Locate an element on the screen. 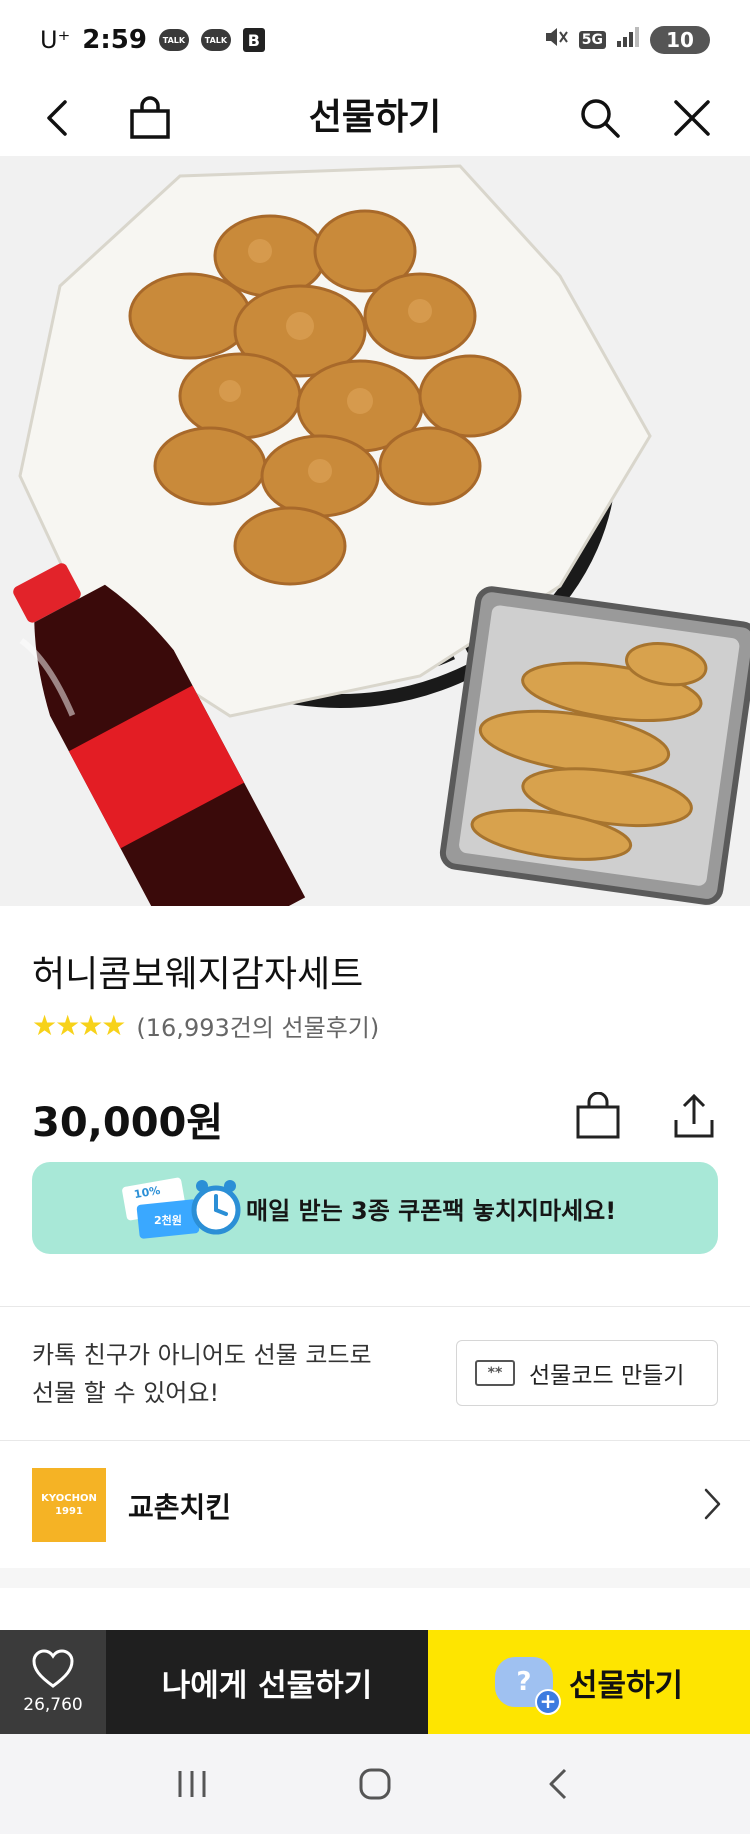 This screenshot has width=750, height=1834. b-app-notification-icon: B is located at coordinates (253, 40).